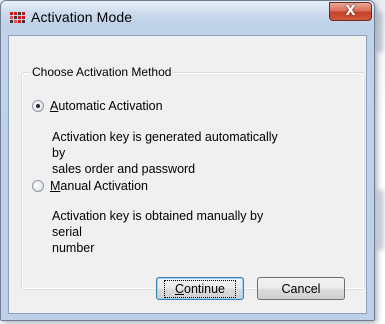  What do you see at coordinates (38, 186) in the screenshot?
I see `radio-unselected-indicator` at bounding box center [38, 186].